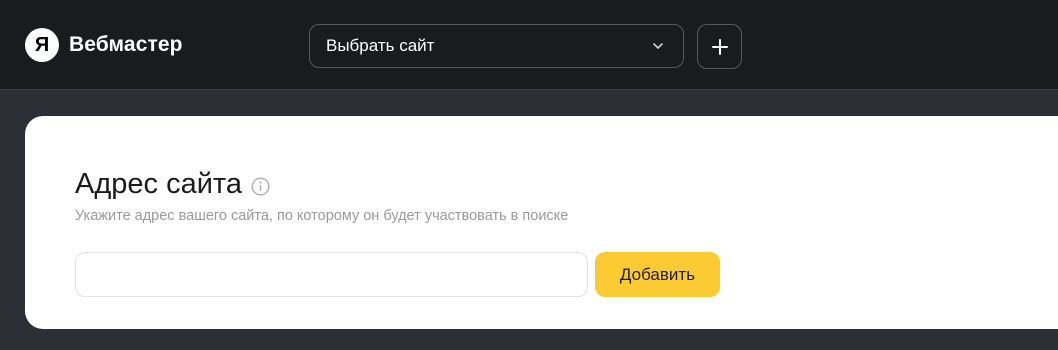 The image size is (1058, 350). I want to click on yandex-logo-icon: Я, so click(42, 45).